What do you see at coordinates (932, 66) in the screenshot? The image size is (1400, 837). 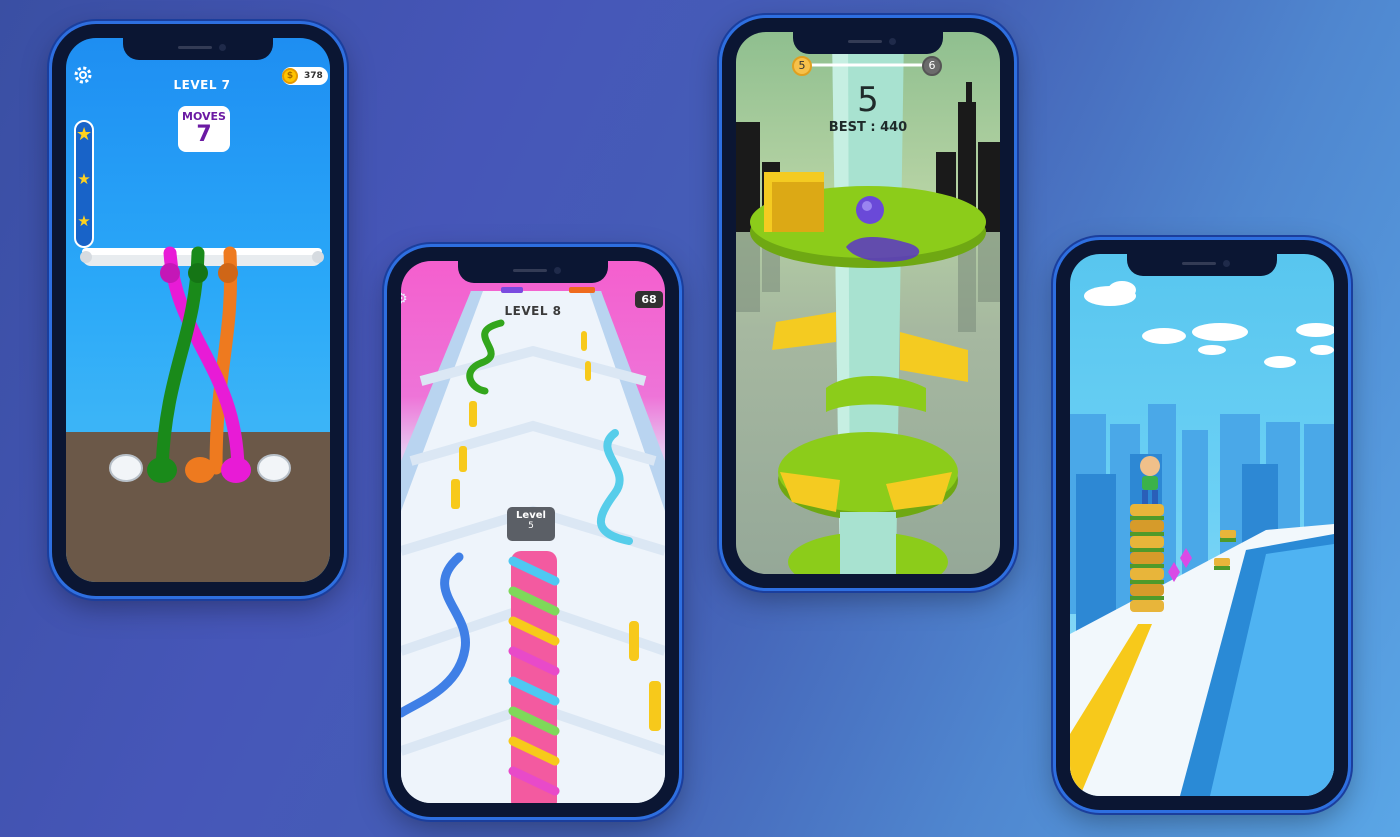 I see `next-level-badge: 6` at bounding box center [932, 66].